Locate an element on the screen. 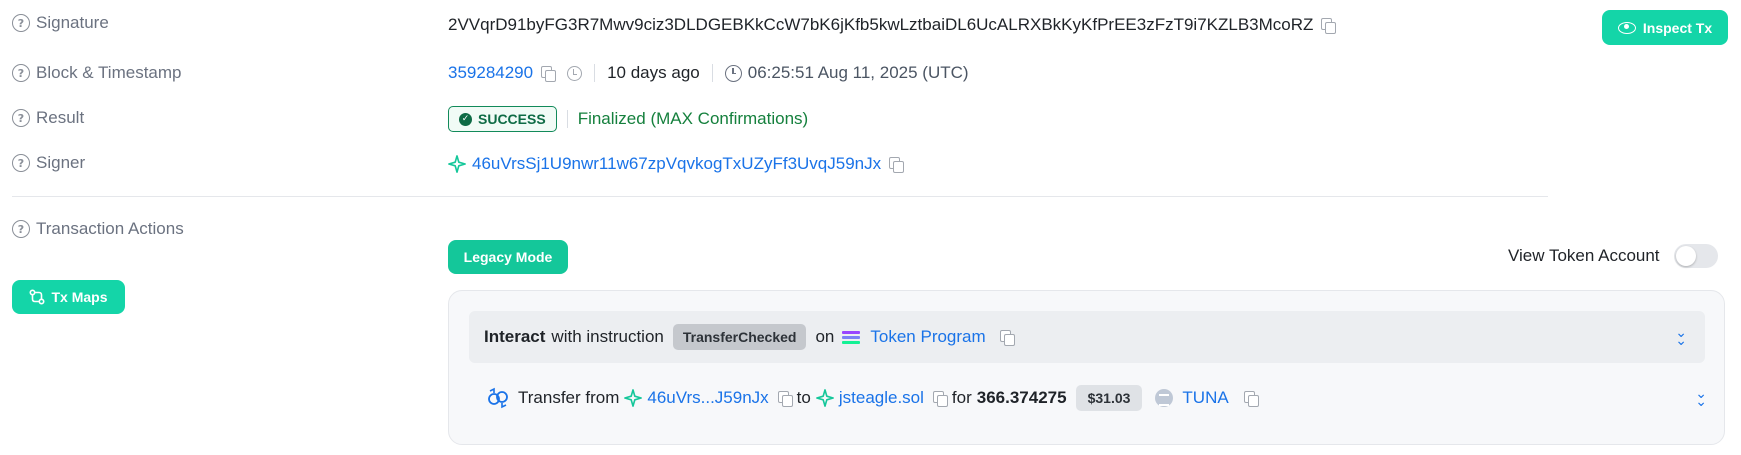 Image resolution: width=1741 pixels, height=455 pixels. token-icon is located at coordinates (1164, 398).